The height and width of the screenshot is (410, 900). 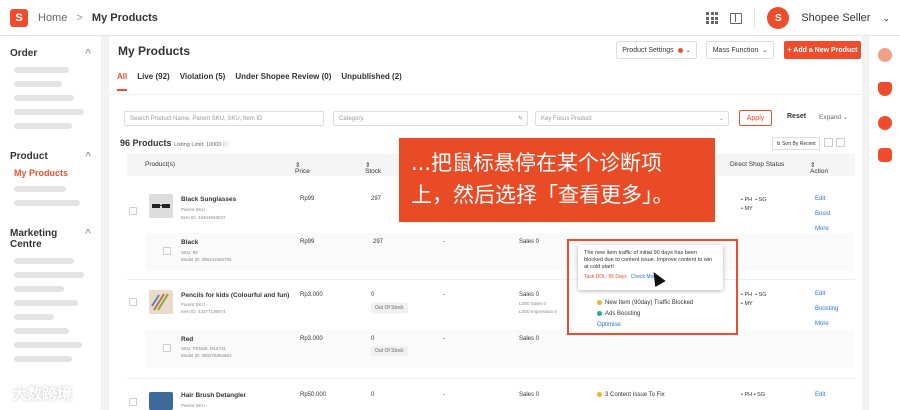 I want to click on grid-view-icon, so click(x=840, y=142).